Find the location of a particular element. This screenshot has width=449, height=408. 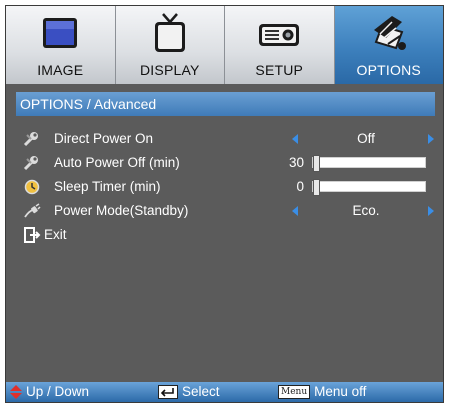

tab-display: DISPLAY is located at coordinates (170, 45).